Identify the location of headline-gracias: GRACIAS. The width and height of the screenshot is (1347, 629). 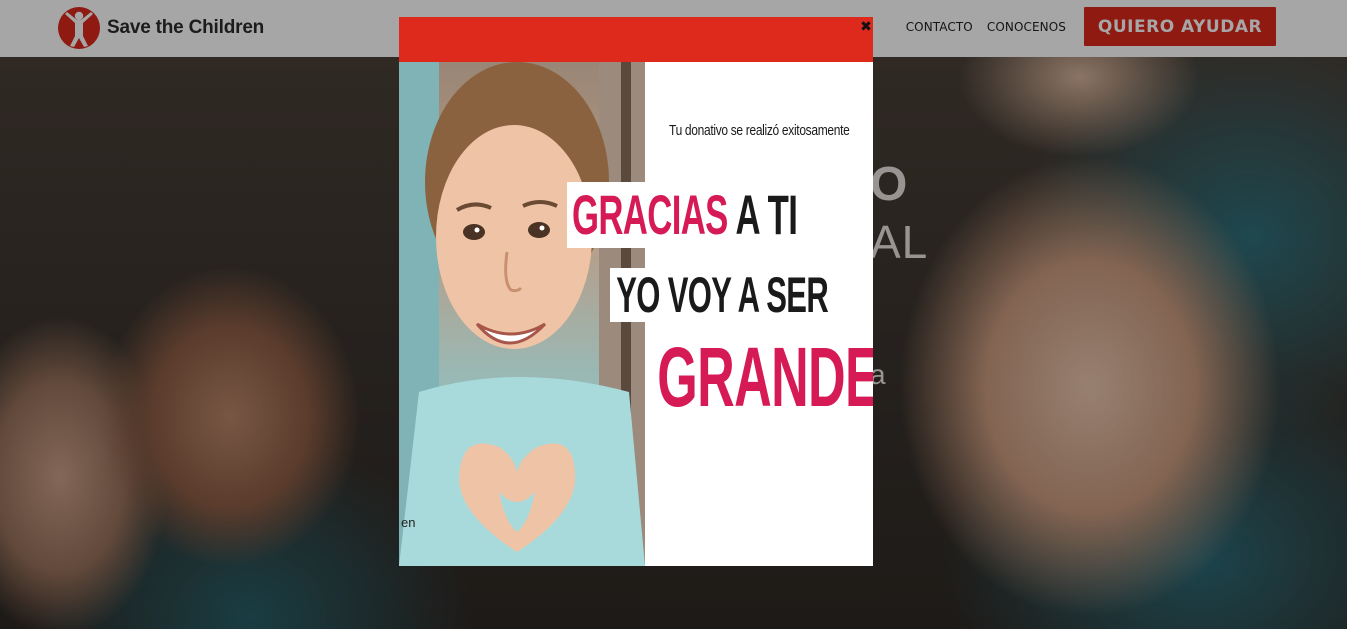
(649, 214).